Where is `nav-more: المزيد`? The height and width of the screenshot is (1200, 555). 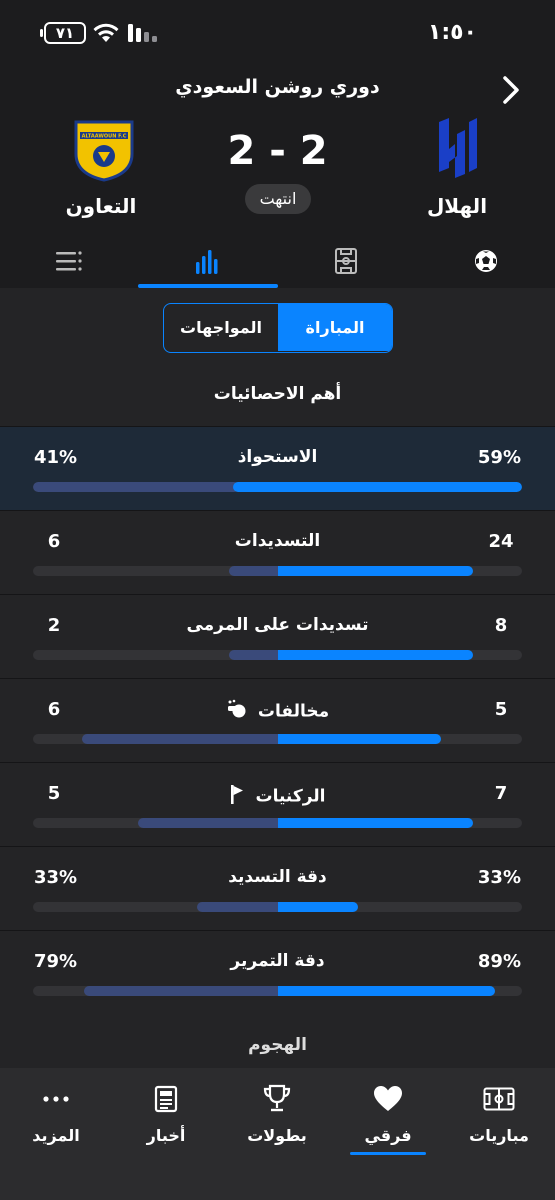
nav-more: المزيد is located at coordinates (56, 1113).